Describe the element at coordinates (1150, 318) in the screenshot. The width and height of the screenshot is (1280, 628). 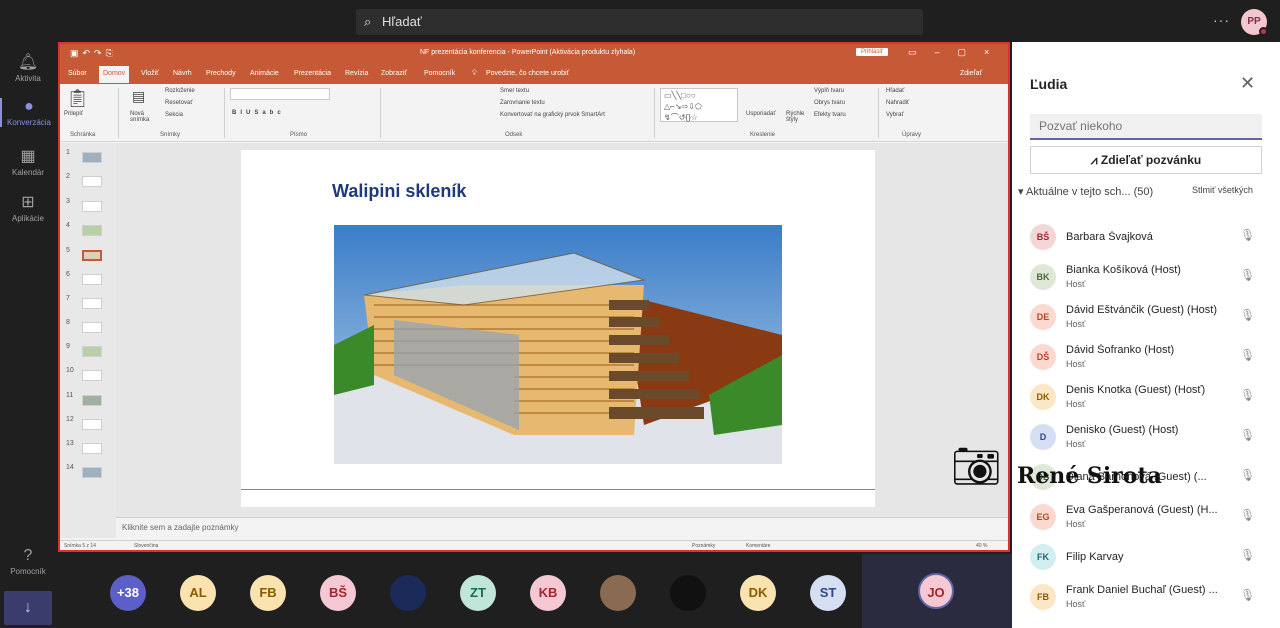
I see `list-item: DE Dávid Eštvánčik (Guest) (Host) Hosť 🎙︎` at that location.